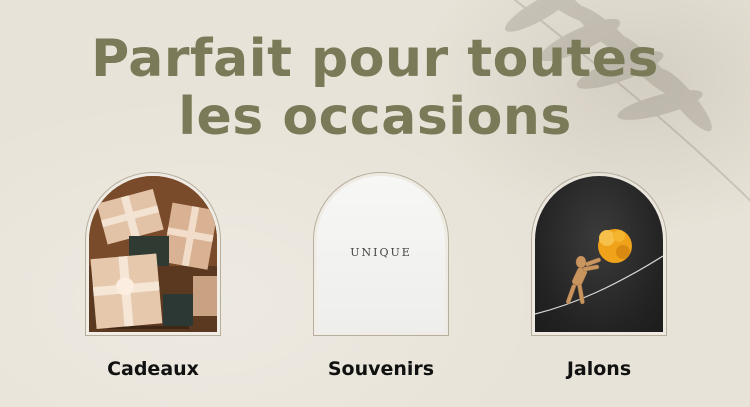 This screenshot has height=407, width=750. What do you see at coordinates (381, 369) in the screenshot?
I see `card-label-souvenirs: Souvenirs` at bounding box center [381, 369].